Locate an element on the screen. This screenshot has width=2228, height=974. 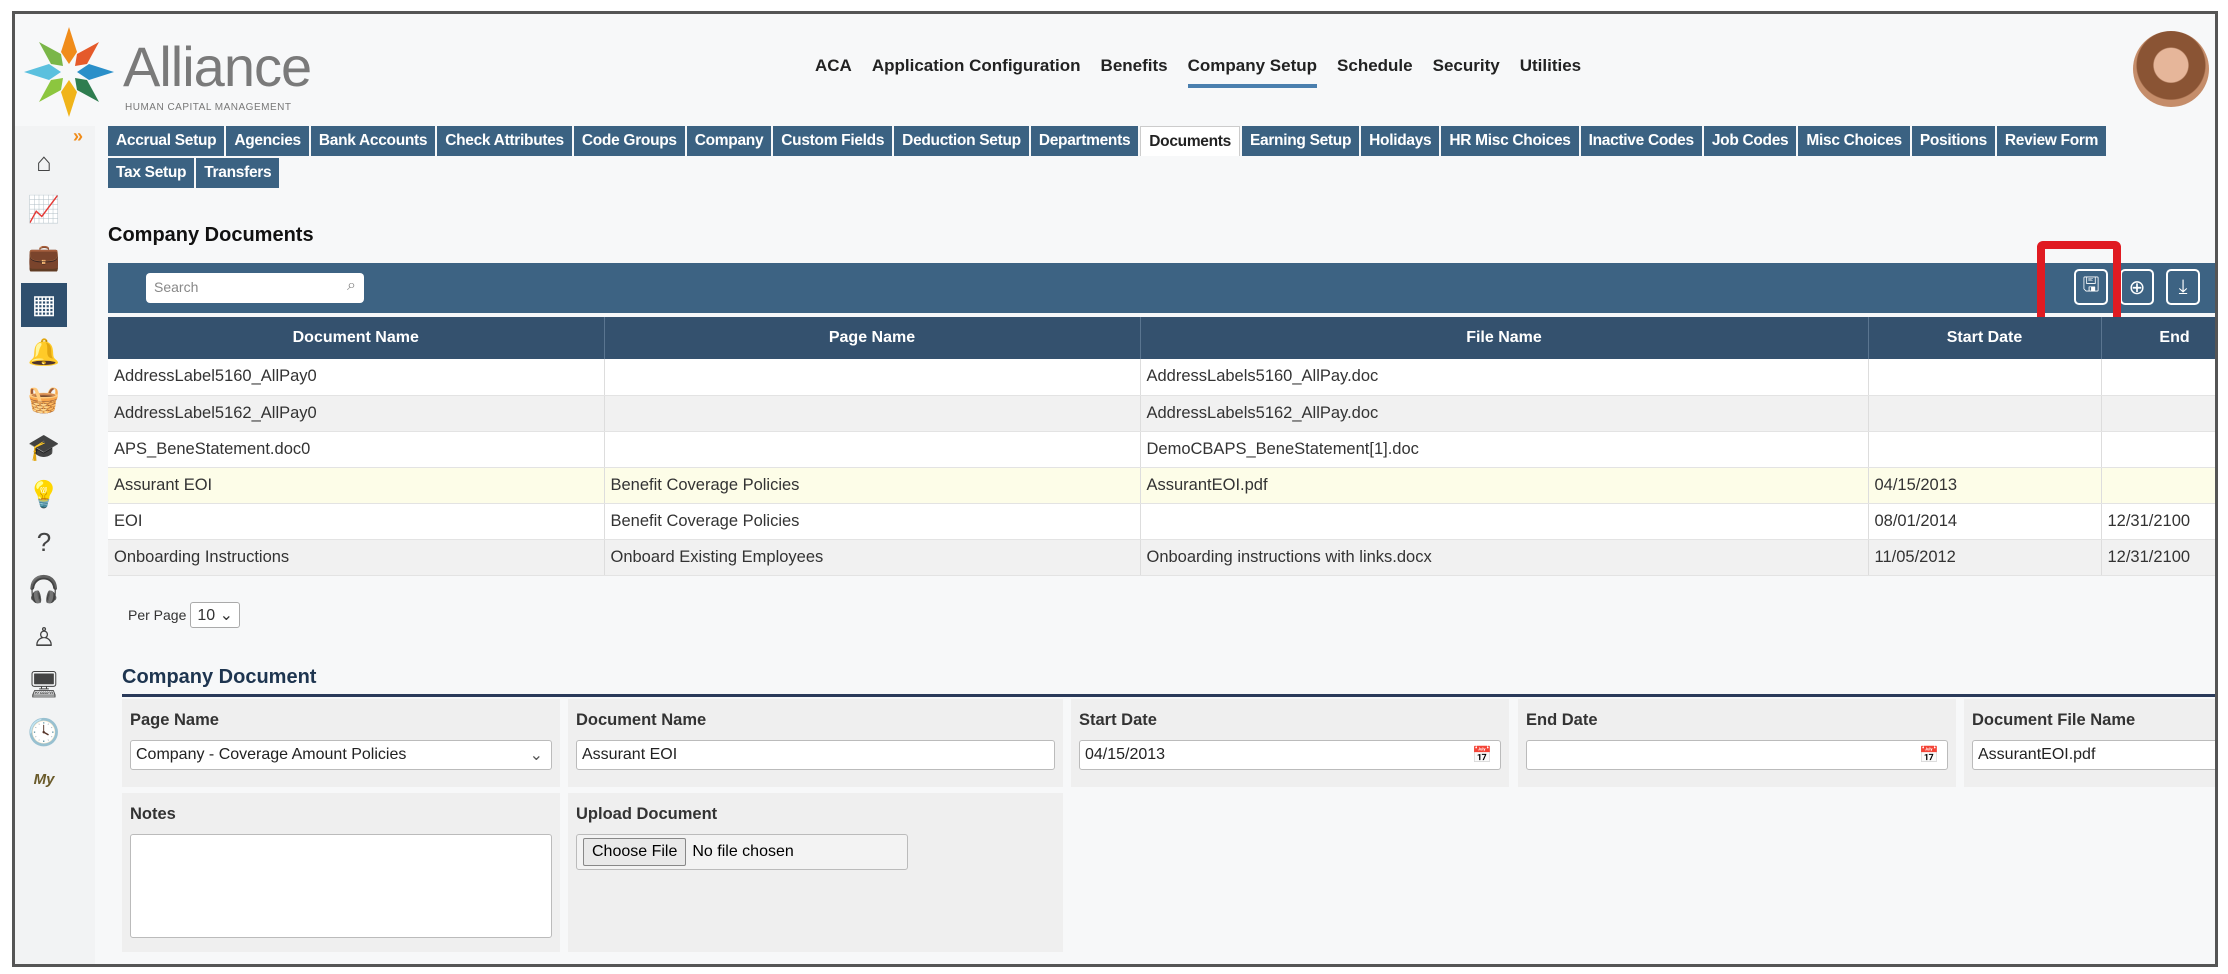
start-date-input: 04/15/2013 📅 is located at coordinates (1290, 755).